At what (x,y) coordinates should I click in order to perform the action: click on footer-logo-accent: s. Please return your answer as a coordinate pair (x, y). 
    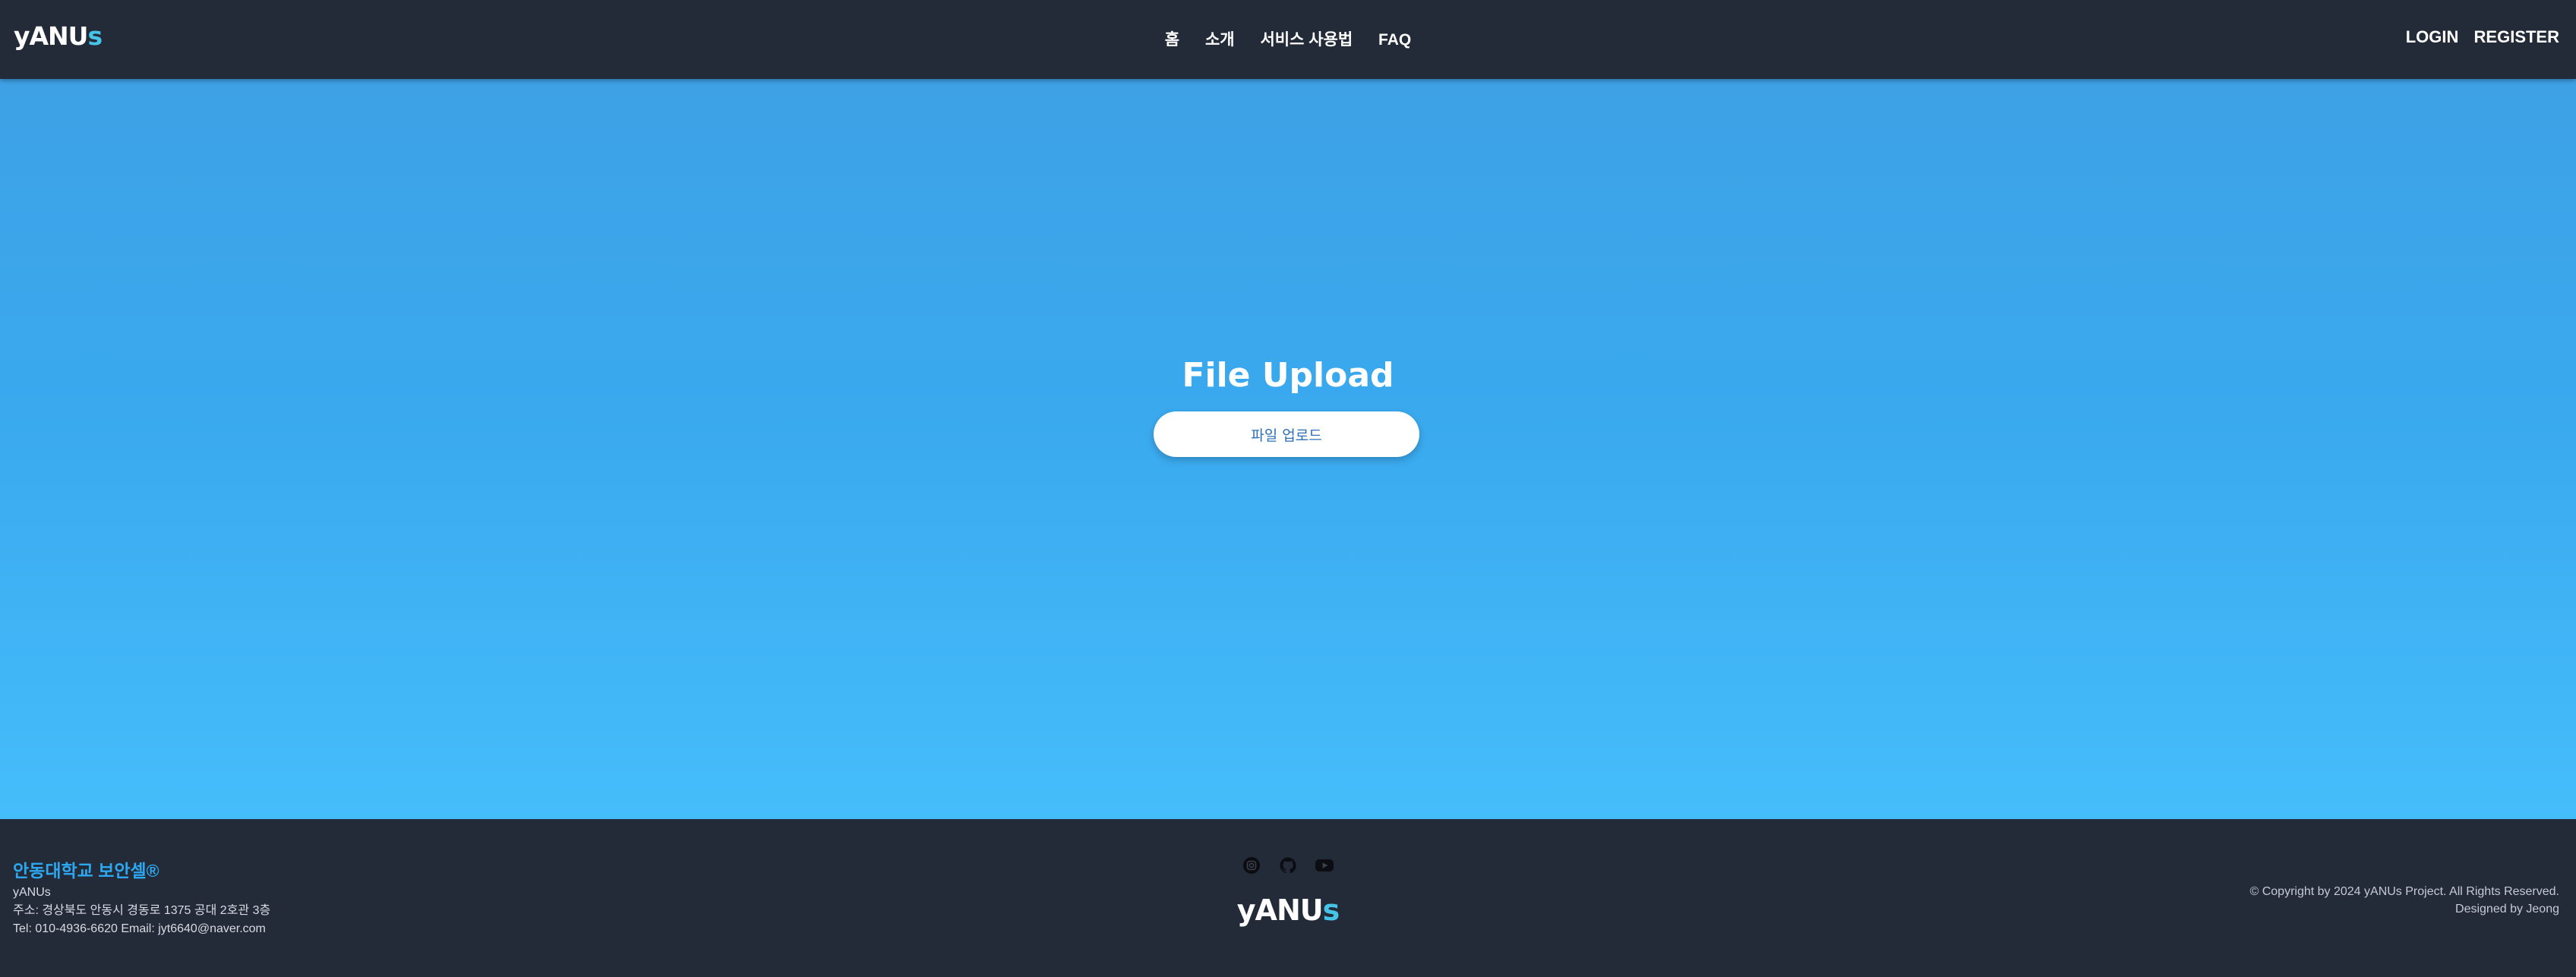
    Looking at the image, I should click on (1331, 910).